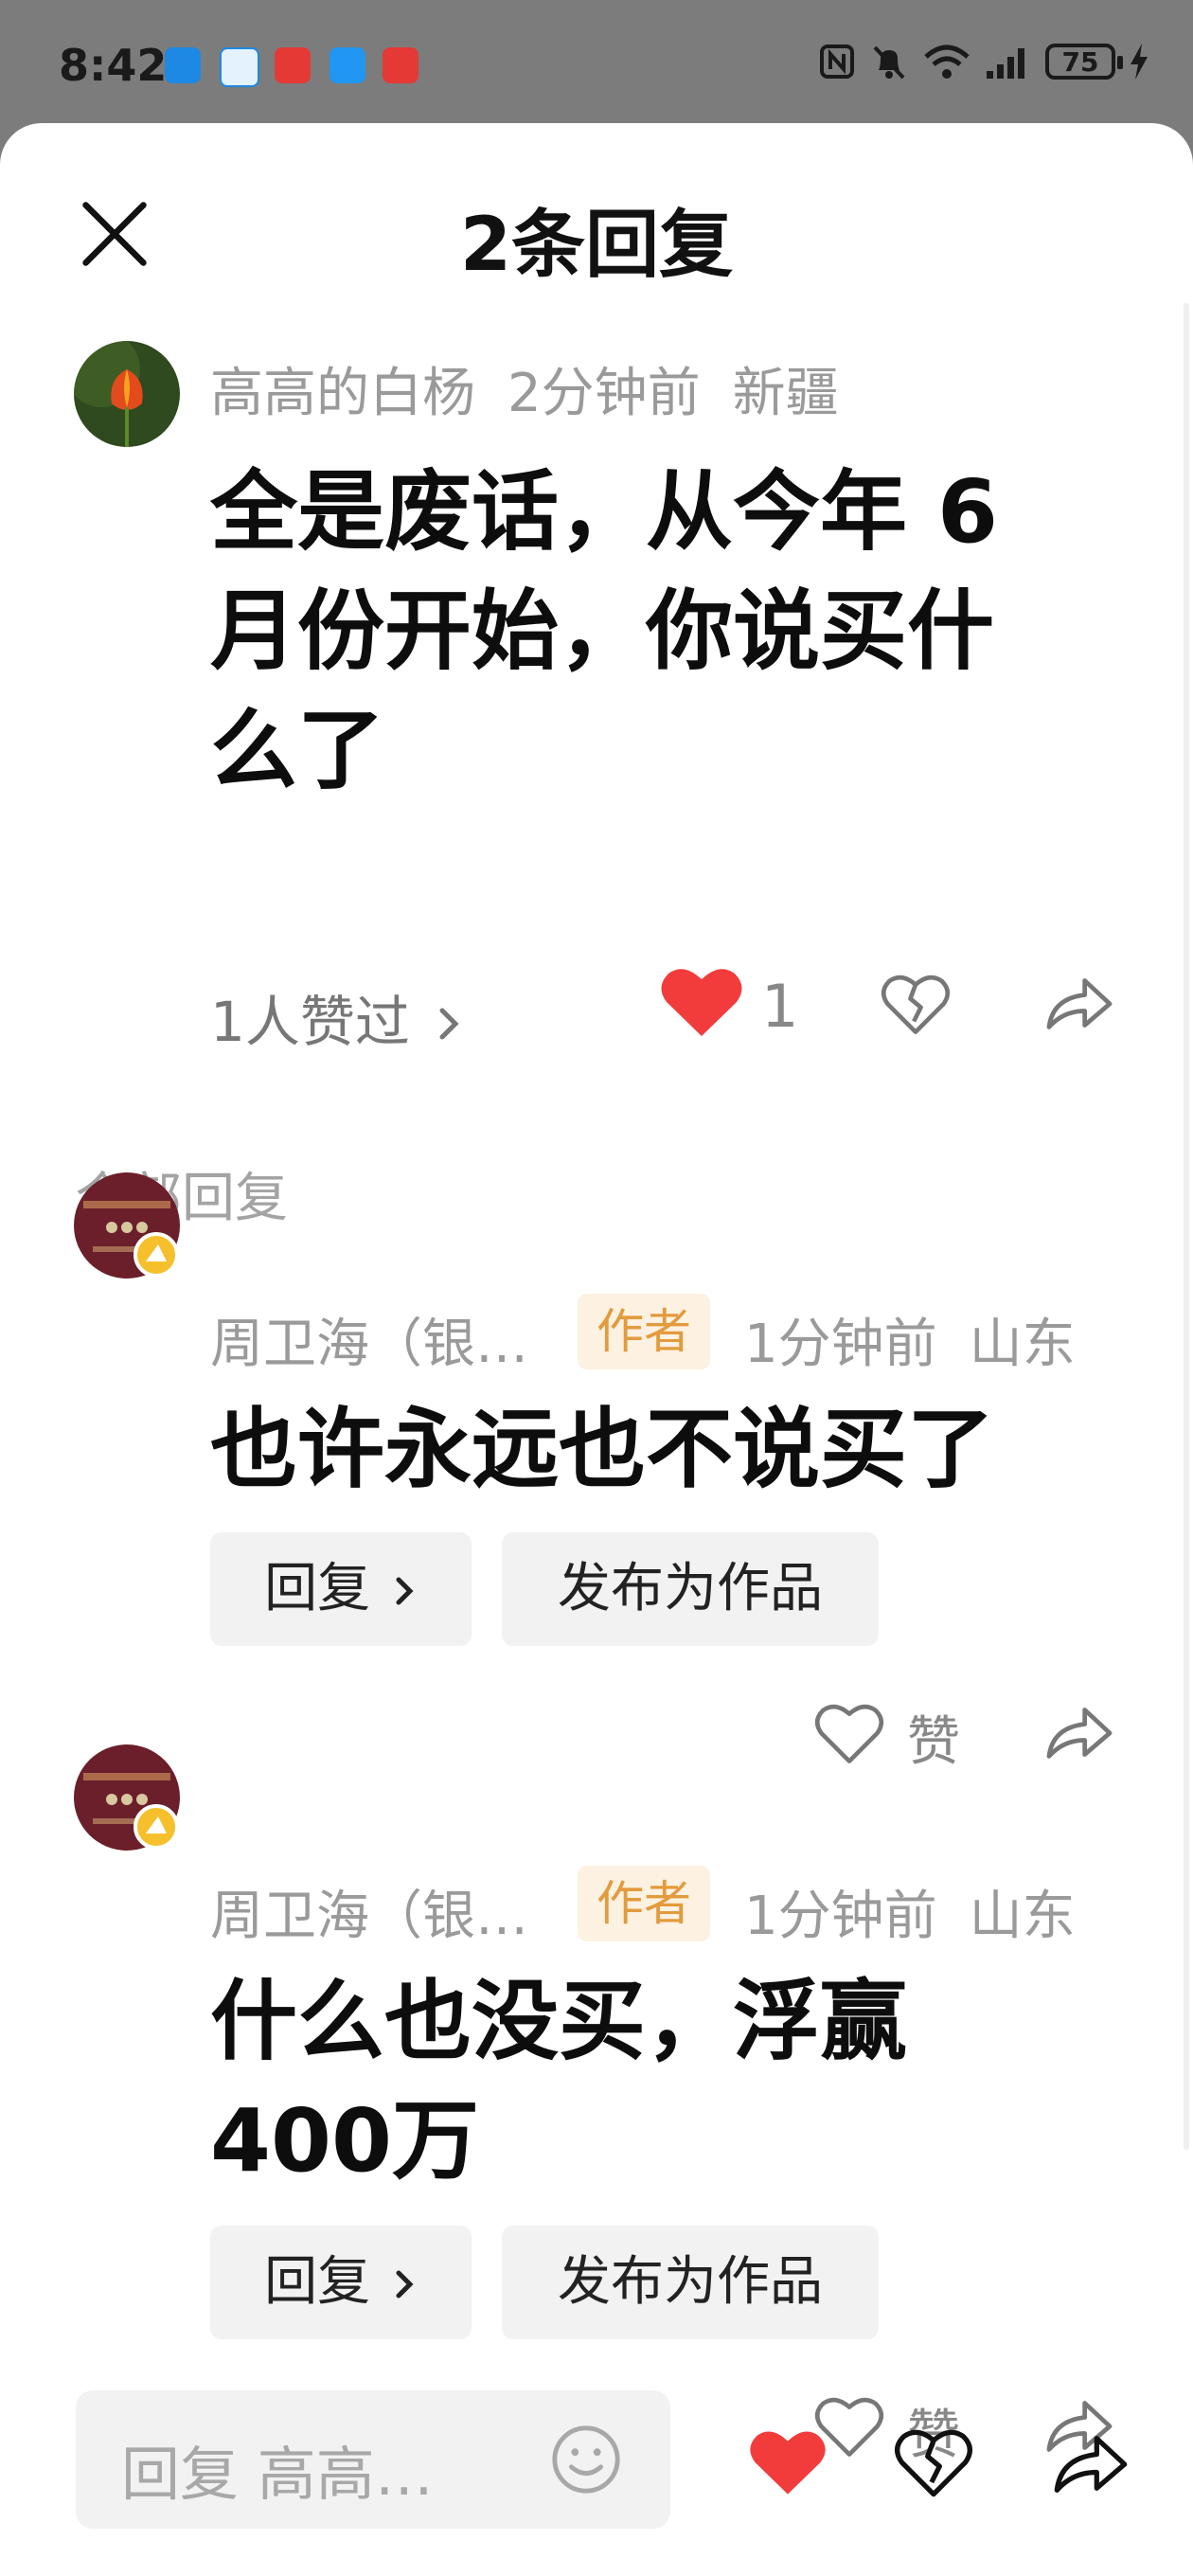 This screenshot has height=2576, width=1193. What do you see at coordinates (239, 67) in the screenshot?
I see `app-icon-cloud` at bounding box center [239, 67].